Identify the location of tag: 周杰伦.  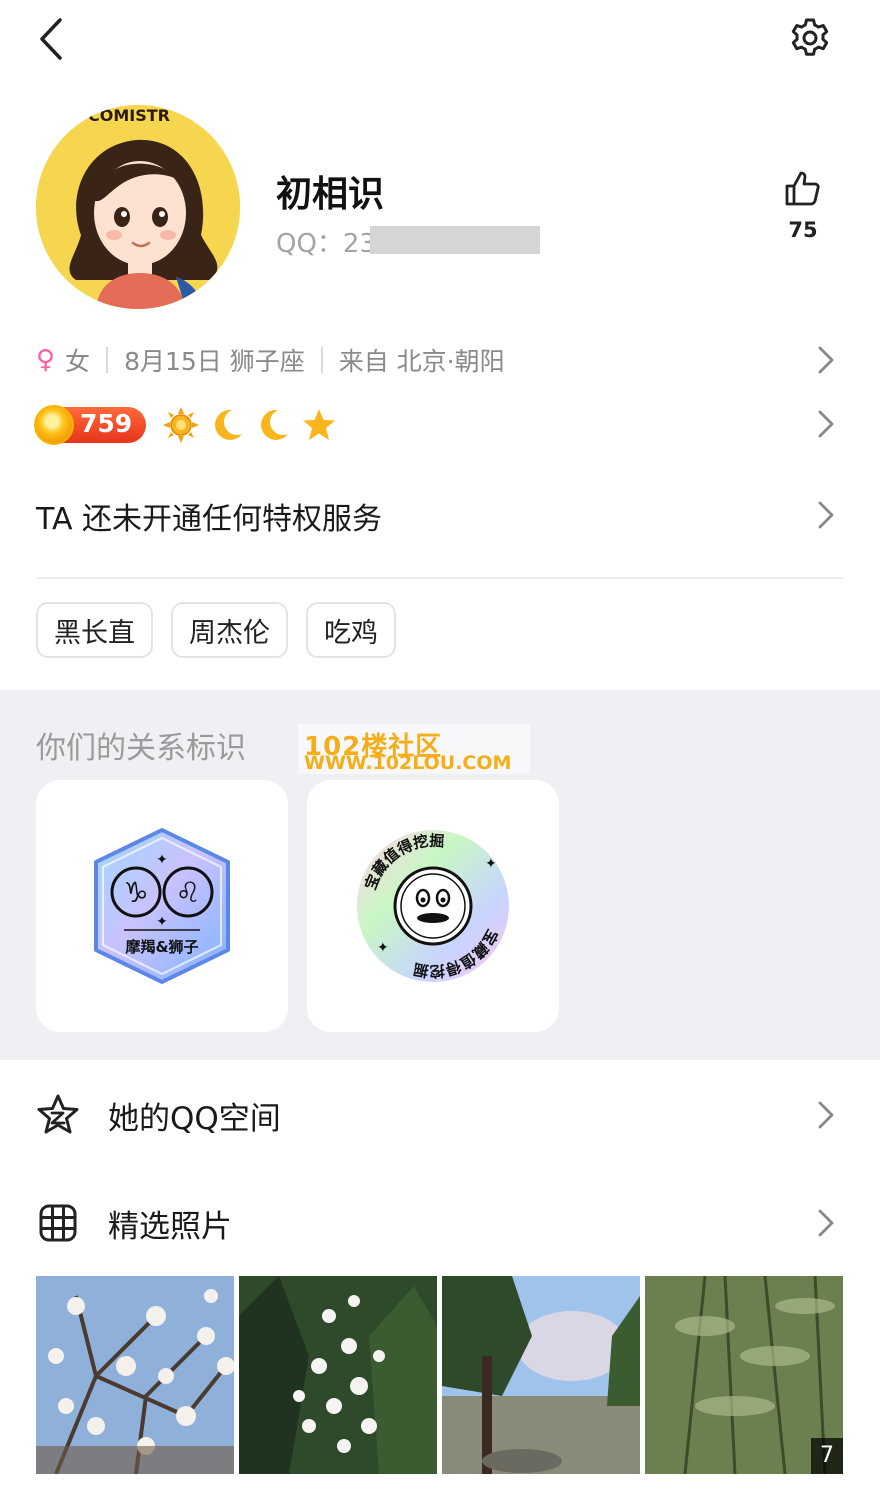
(229, 630).